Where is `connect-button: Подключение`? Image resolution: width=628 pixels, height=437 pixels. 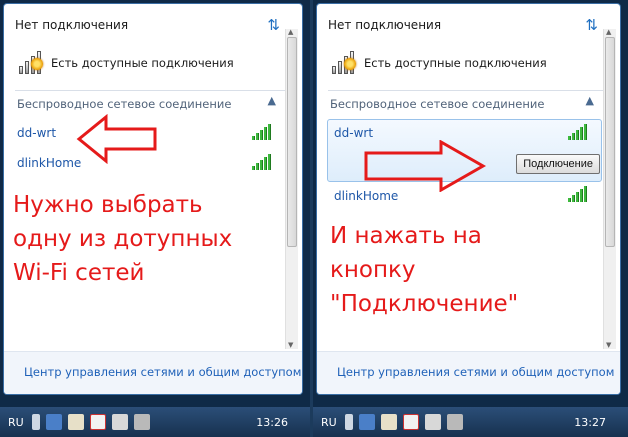 connect-button: Подключение is located at coordinates (558, 164).